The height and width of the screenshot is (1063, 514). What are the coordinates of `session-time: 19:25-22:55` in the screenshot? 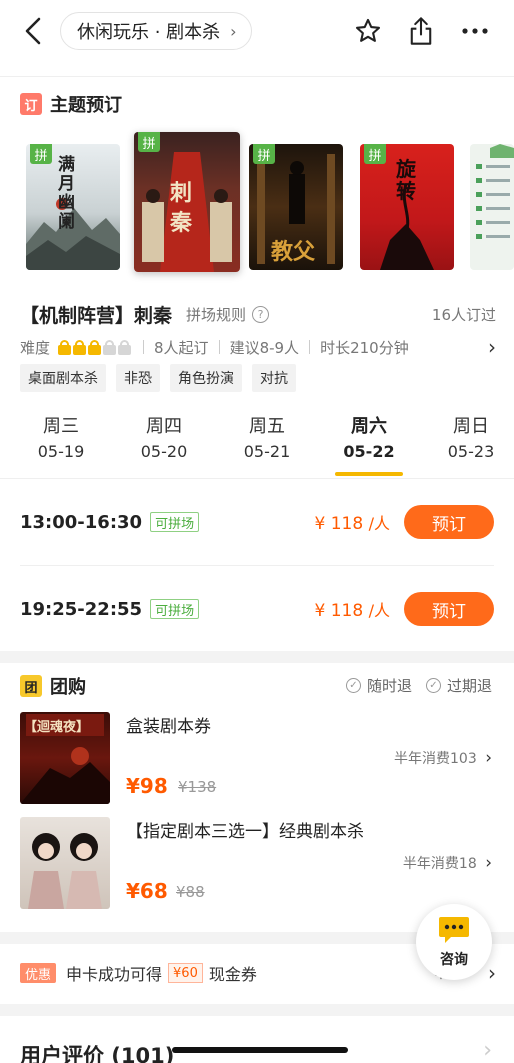 It's located at (81, 609).